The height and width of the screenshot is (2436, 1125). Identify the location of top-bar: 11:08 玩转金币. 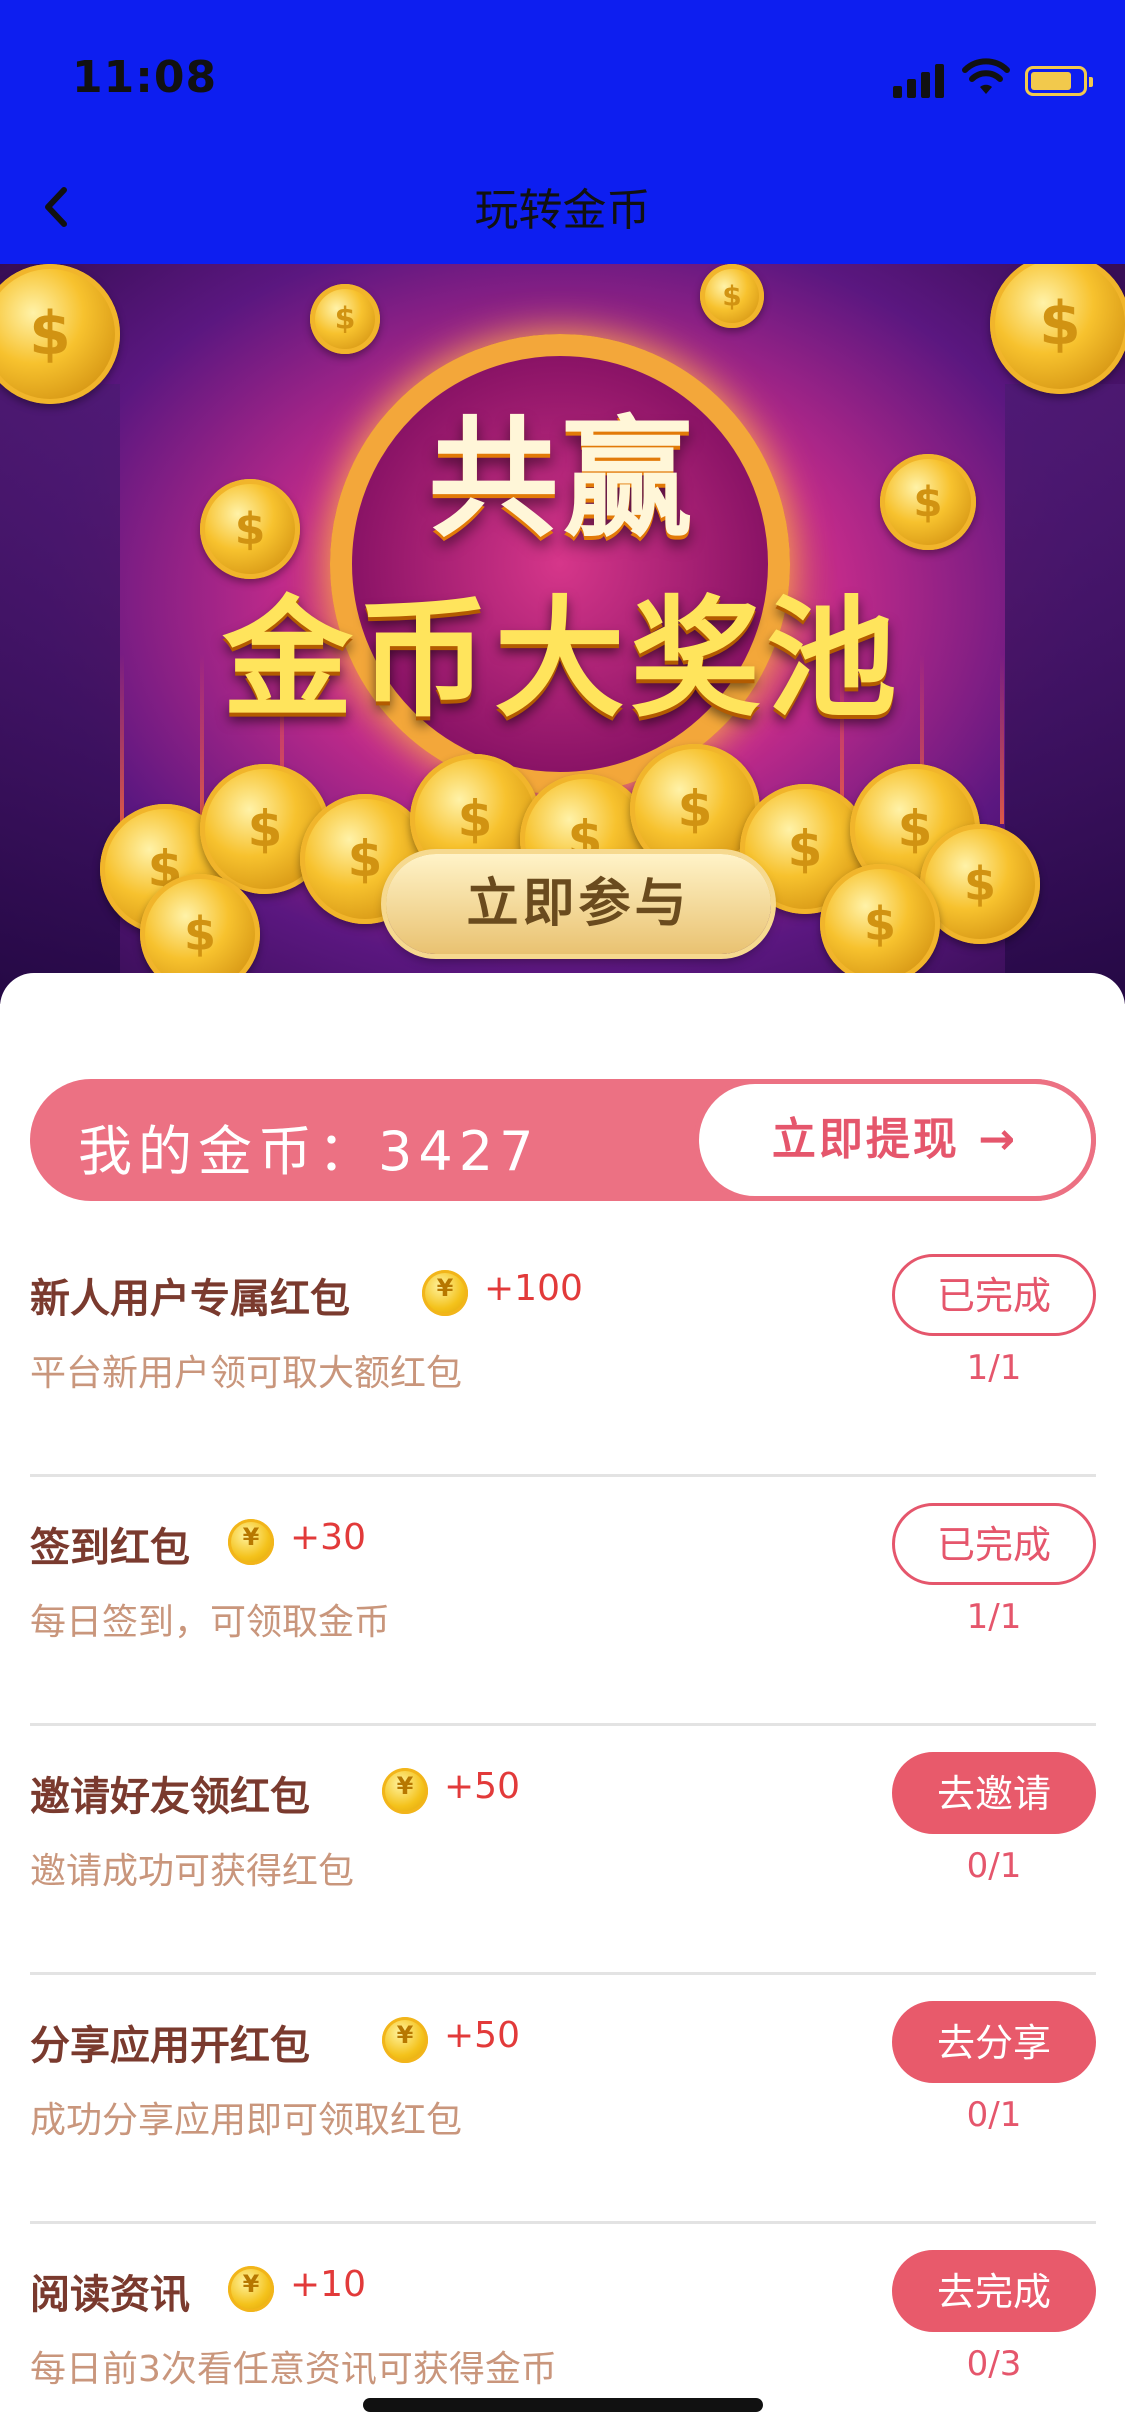
(562, 132).